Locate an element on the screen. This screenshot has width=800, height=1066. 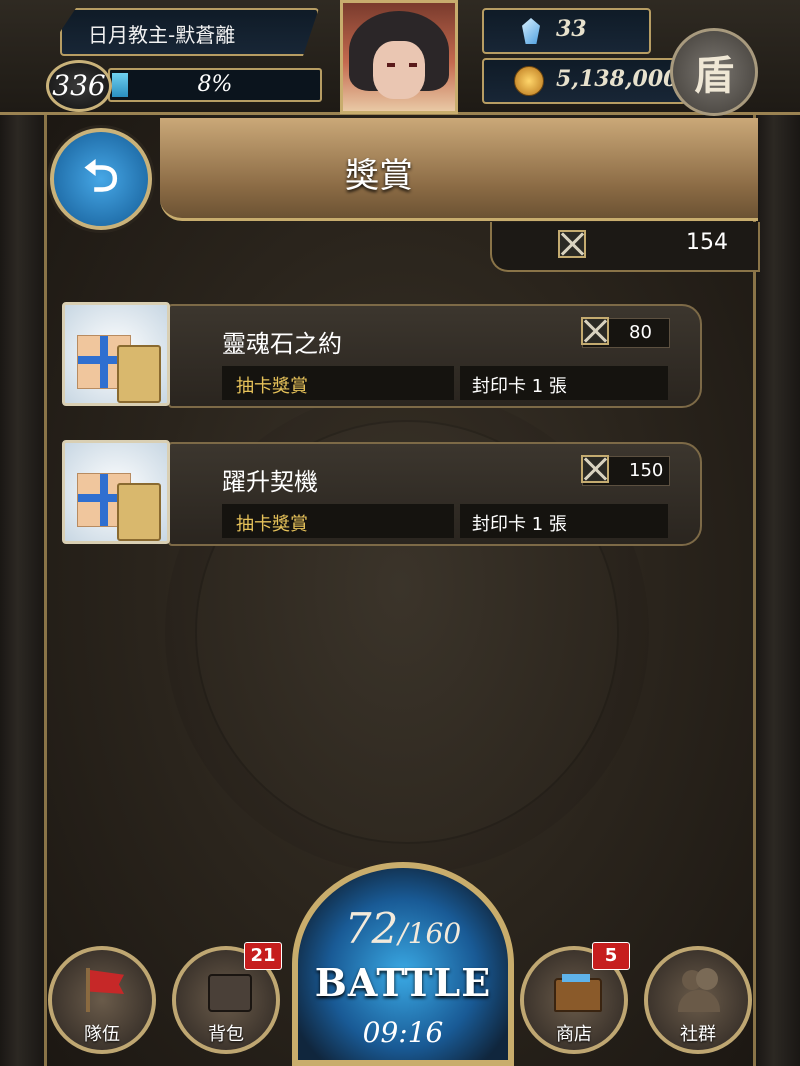
page-title: 獎賞 is located at coordinates (379, 176).